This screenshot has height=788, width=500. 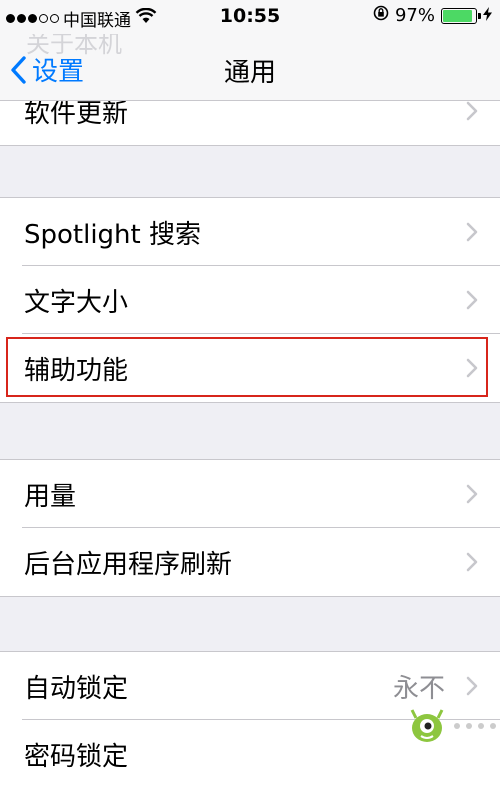 What do you see at coordinates (250, 232) in the screenshot?
I see `row-spotlight-search: Spotlight 搜索` at bounding box center [250, 232].